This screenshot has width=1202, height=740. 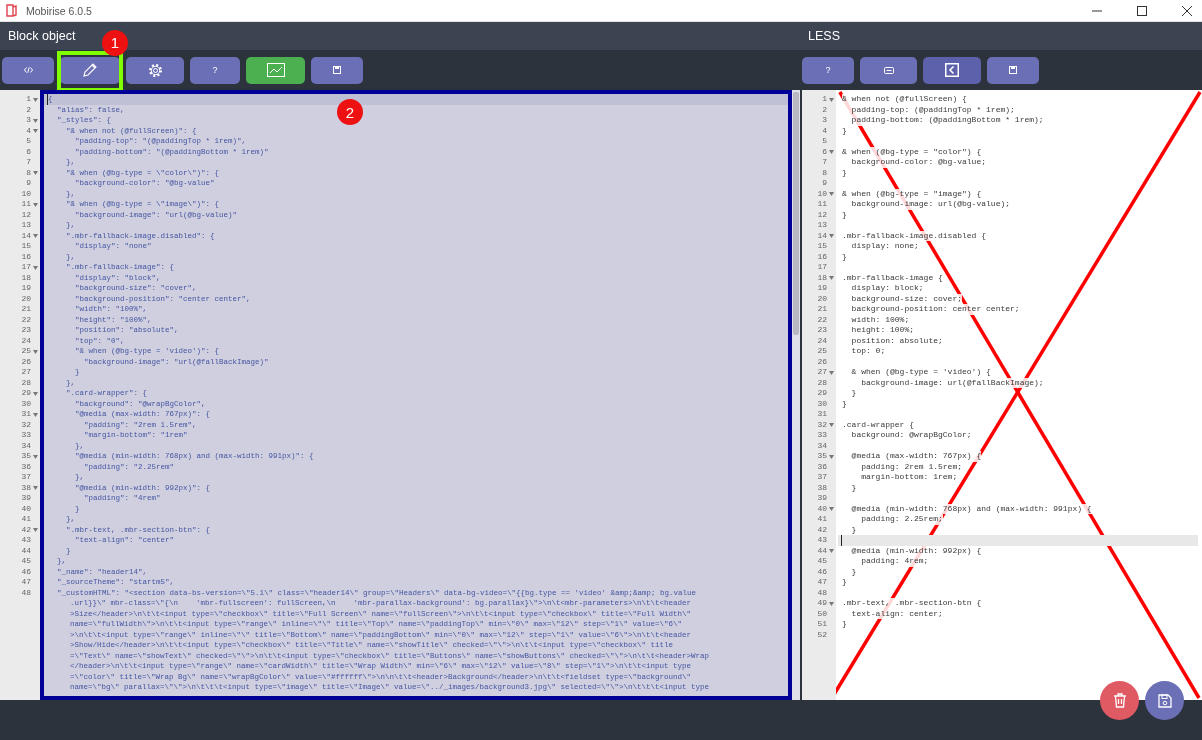 I want to click on line-number: 15, so click(x=26, y=246).